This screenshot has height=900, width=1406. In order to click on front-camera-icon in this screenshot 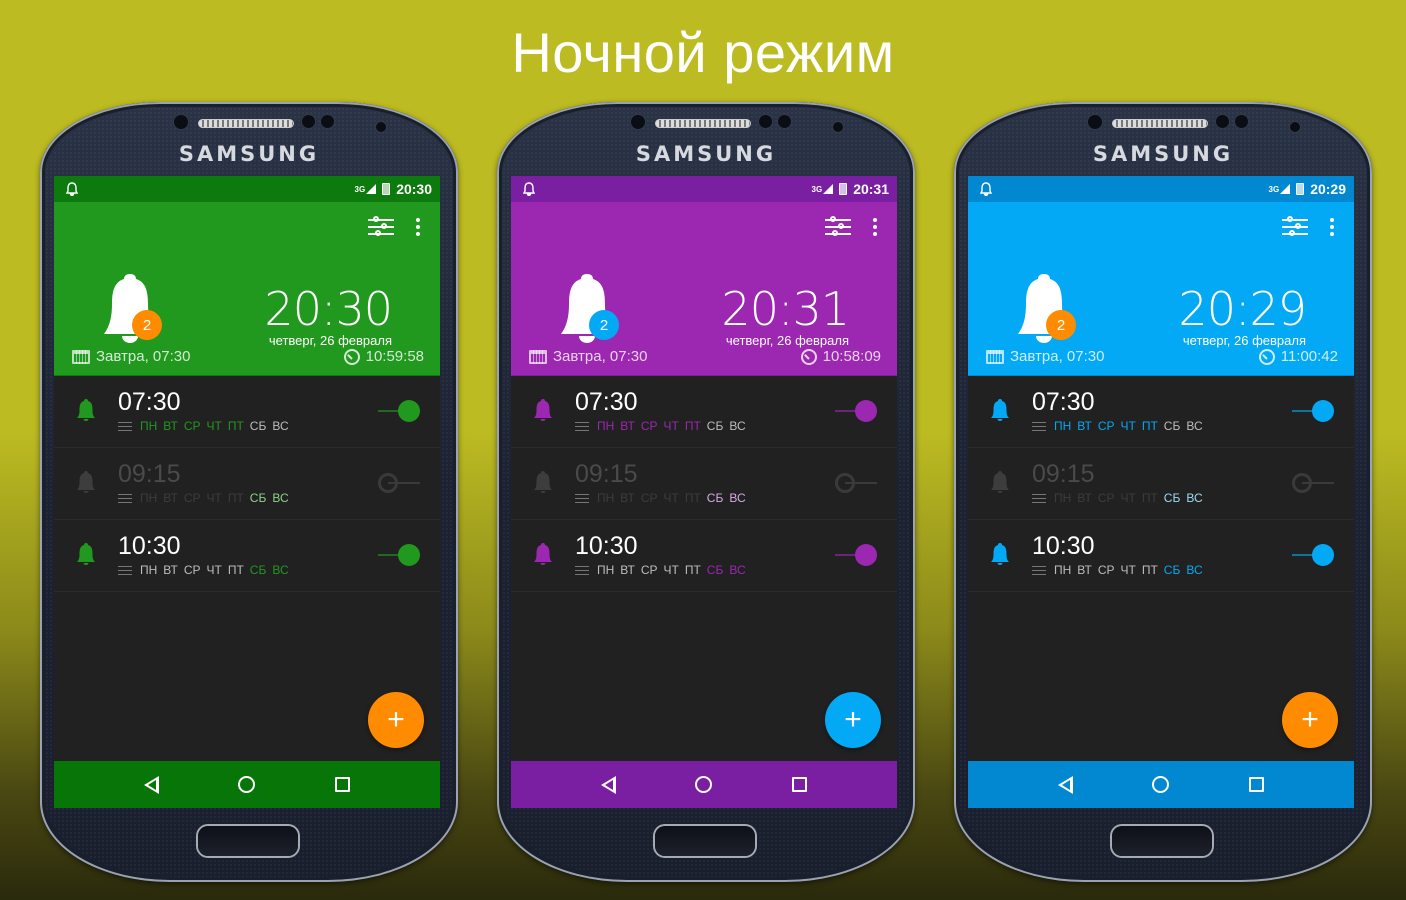, I will do `click(838, 127)`.